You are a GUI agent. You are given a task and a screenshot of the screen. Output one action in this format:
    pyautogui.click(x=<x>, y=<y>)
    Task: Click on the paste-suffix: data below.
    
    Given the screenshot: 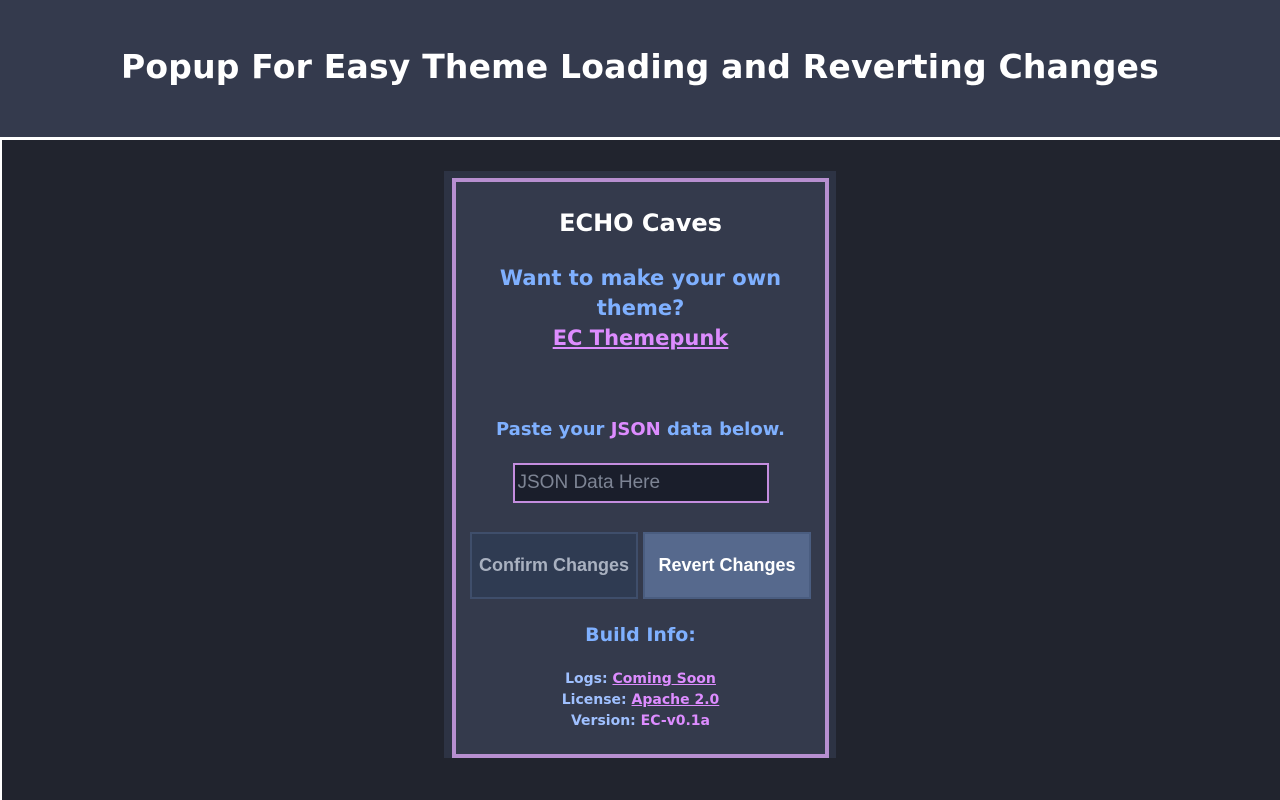 What is the action you would take?
    pyautogui.click(x=726, y=429)
    